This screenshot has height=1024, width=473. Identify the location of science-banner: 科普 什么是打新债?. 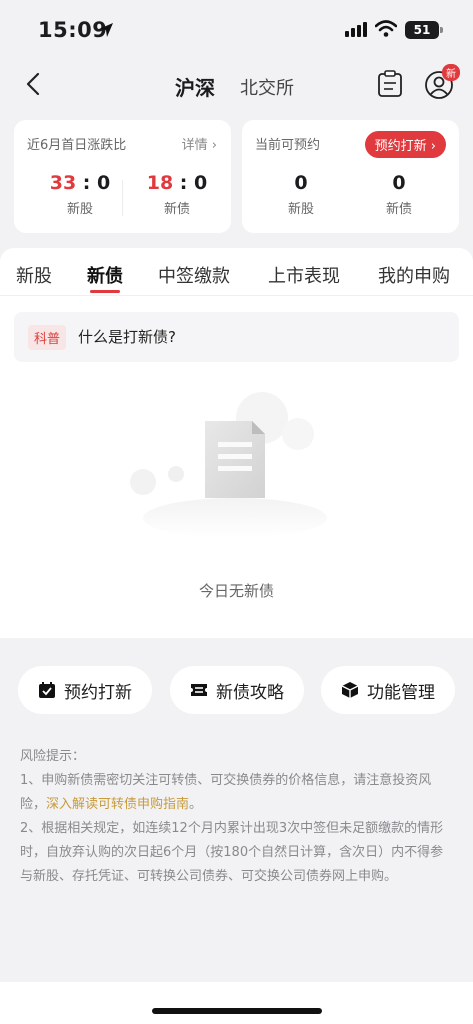
(236, 337).